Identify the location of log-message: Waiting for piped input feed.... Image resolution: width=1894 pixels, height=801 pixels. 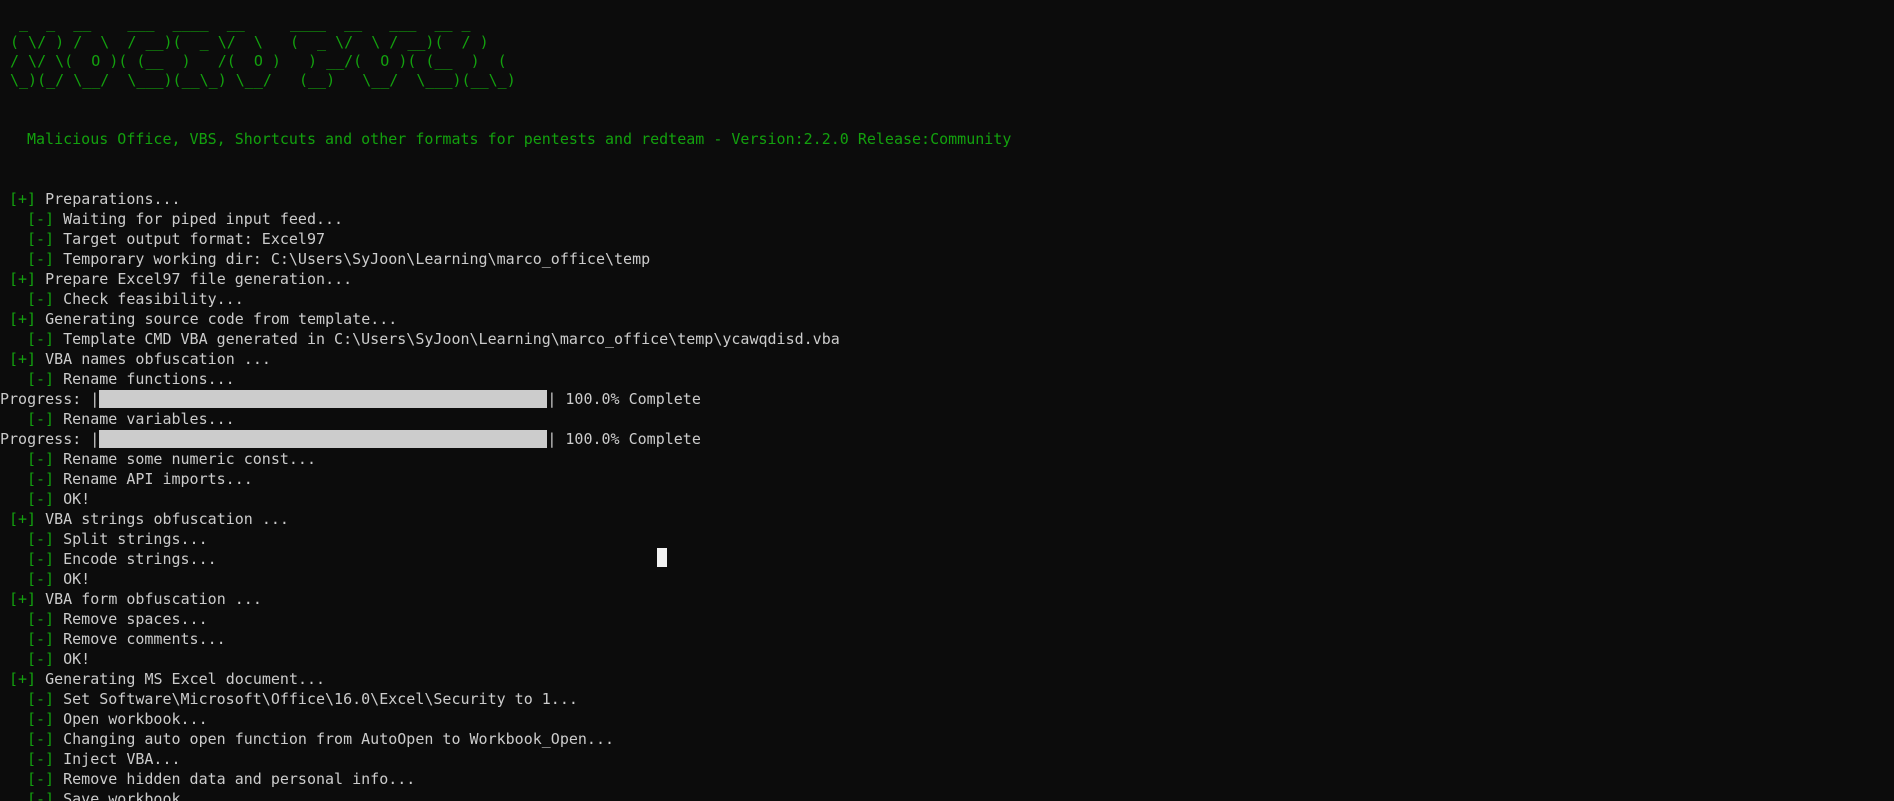
(199, 219).